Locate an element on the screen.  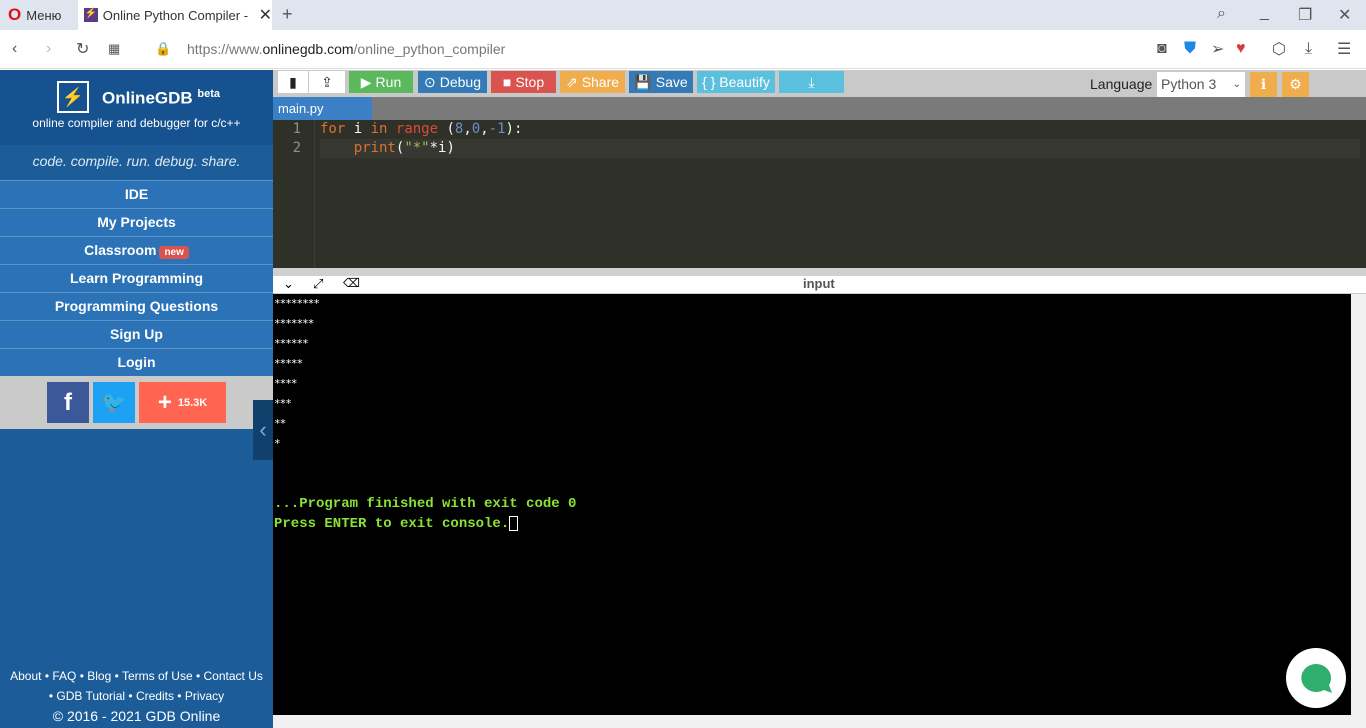
stop-button: ■ Stop is located at coordinates (523, 82).